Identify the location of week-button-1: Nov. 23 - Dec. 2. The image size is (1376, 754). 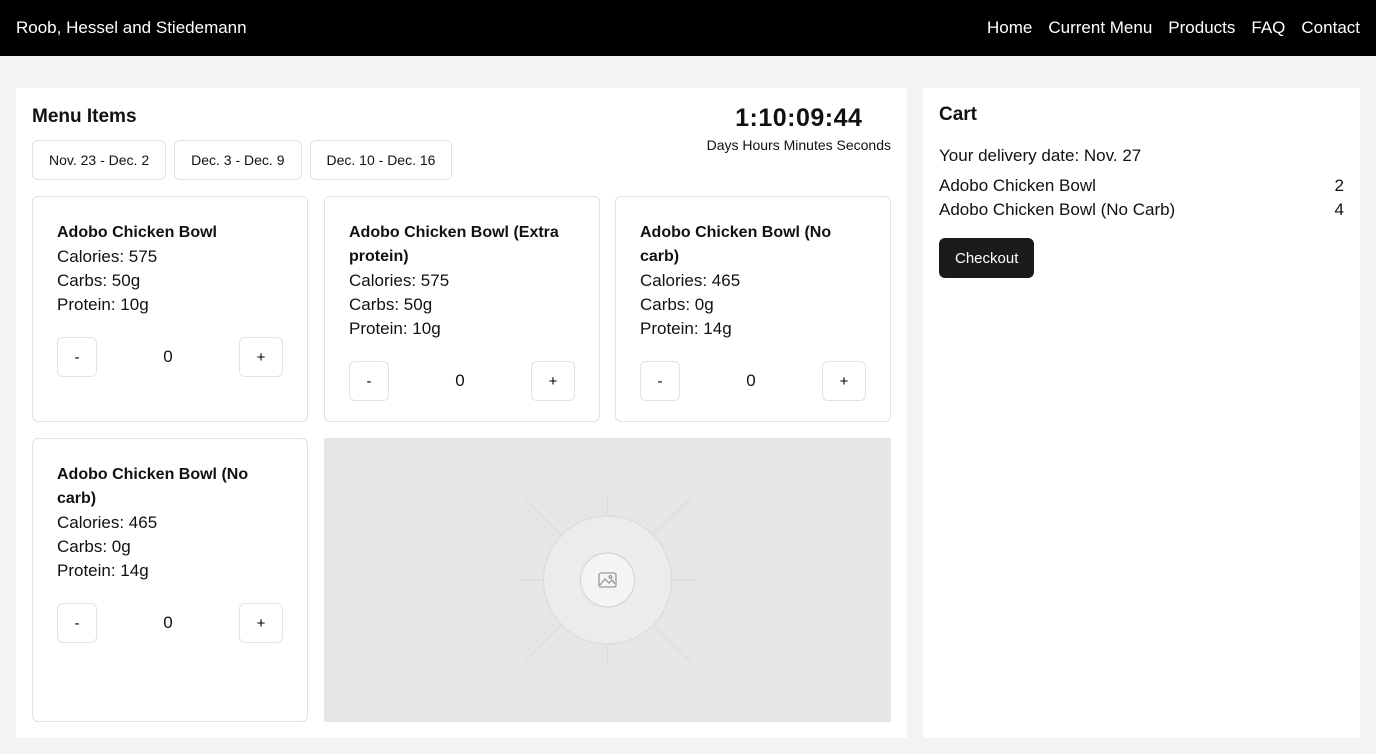
(99, 160).